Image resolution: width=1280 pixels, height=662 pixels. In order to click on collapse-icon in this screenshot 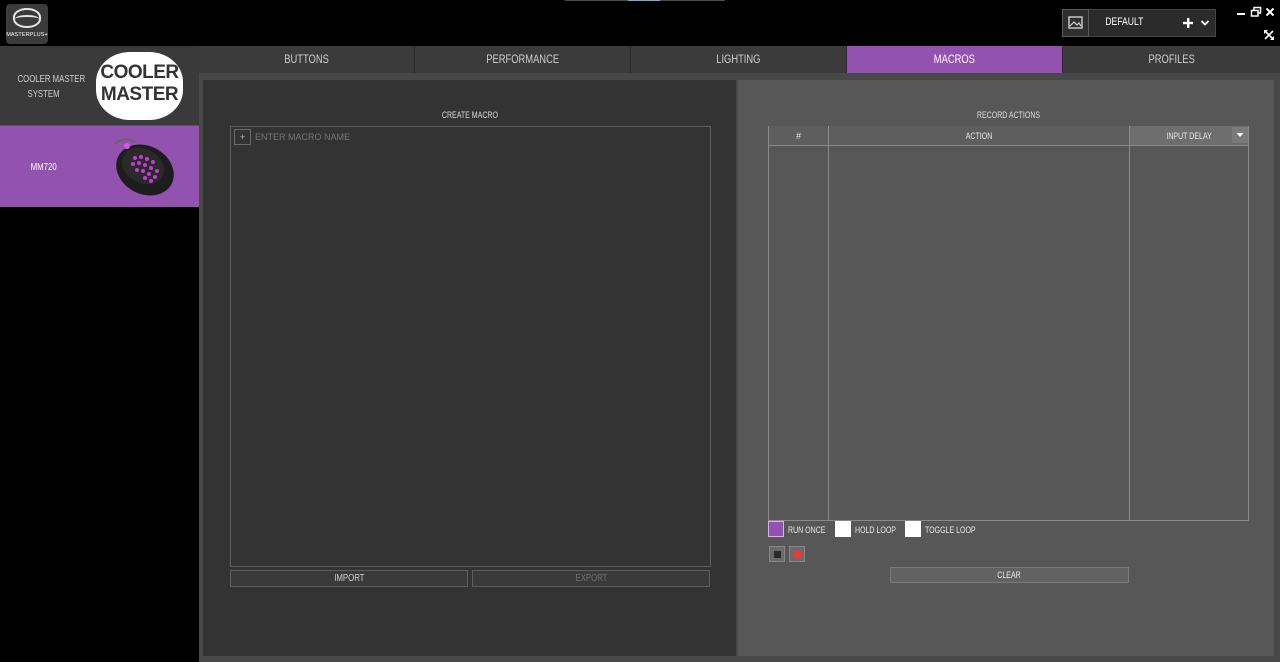, I will do `click(1269, 35)`.